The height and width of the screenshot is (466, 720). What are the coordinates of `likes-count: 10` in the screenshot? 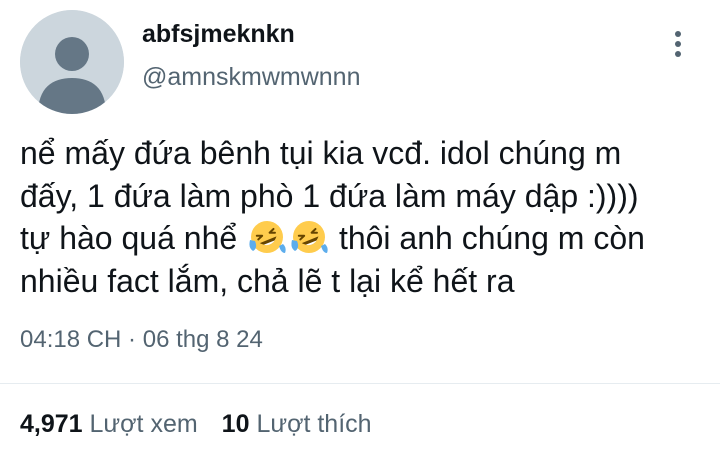 It's located at (235, 424).